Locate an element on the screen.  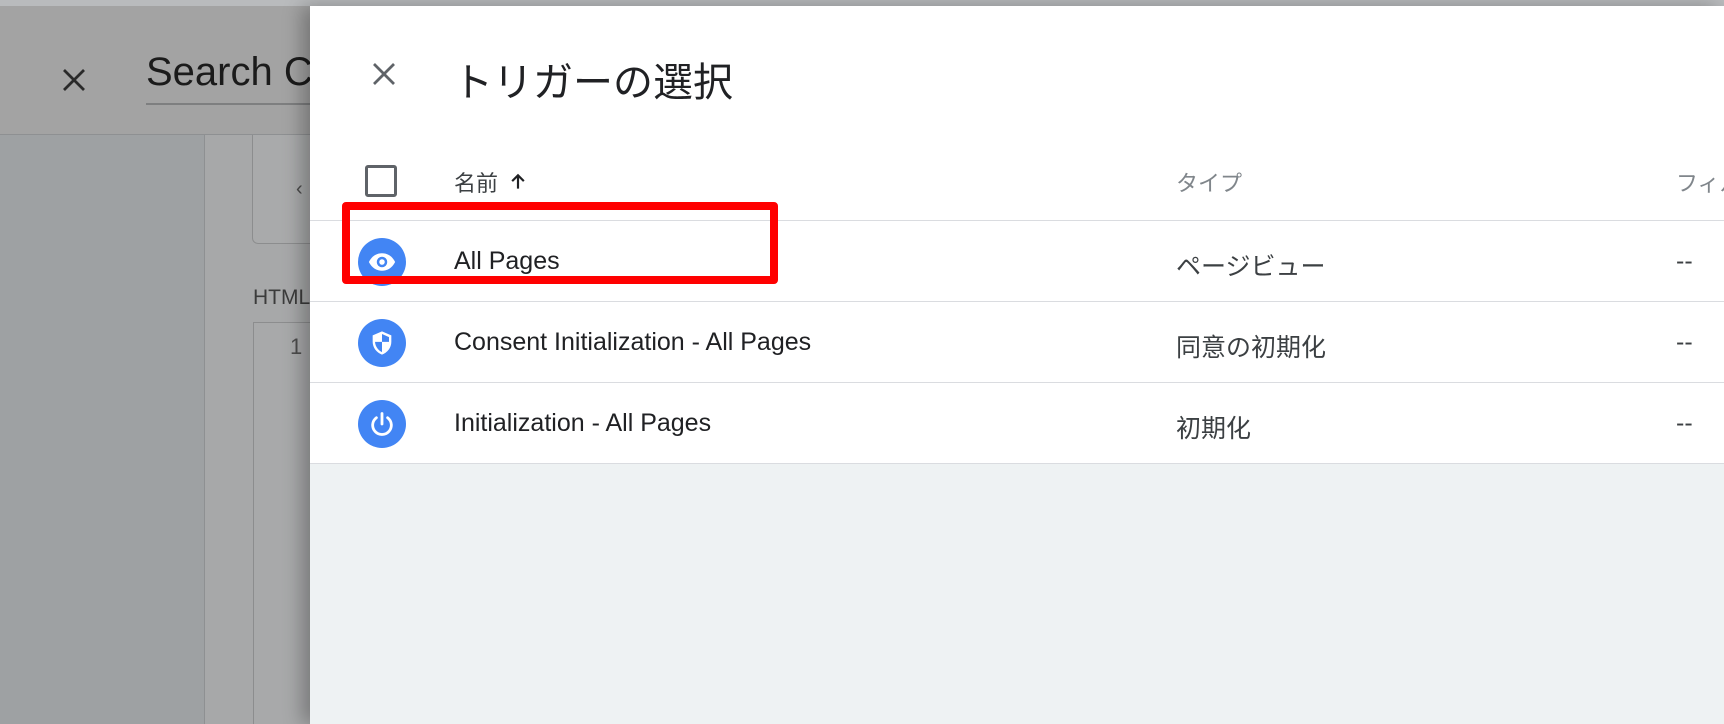
table-header: 名前 タイプ フィルタ is located at coordinates (1017, 178).